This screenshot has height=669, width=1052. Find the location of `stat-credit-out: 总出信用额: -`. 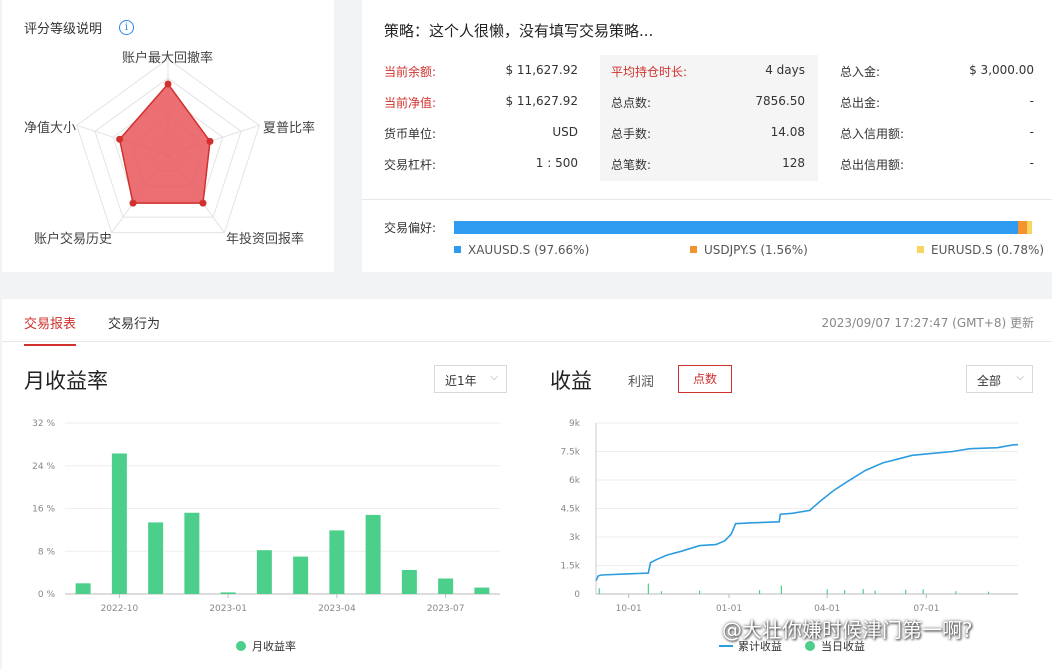

stat-credit-out: 总出信用额: - is located at coordinates (937, 164).